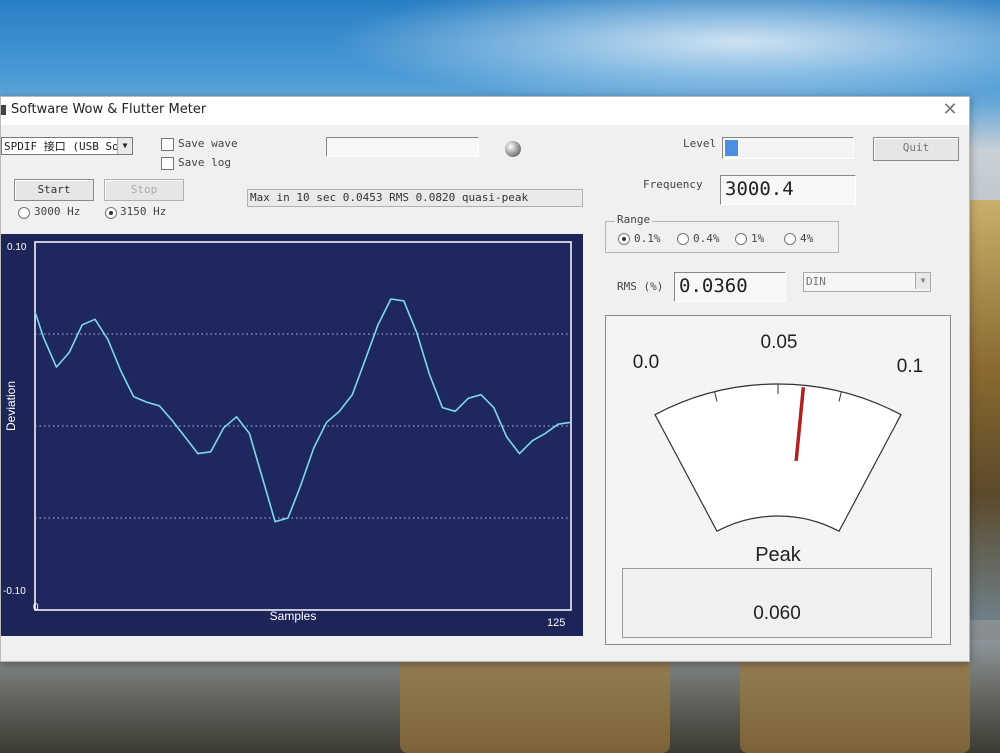  I want to click on input-device-value: SPDIF 接口 (USB Sou, so click(65, 146).